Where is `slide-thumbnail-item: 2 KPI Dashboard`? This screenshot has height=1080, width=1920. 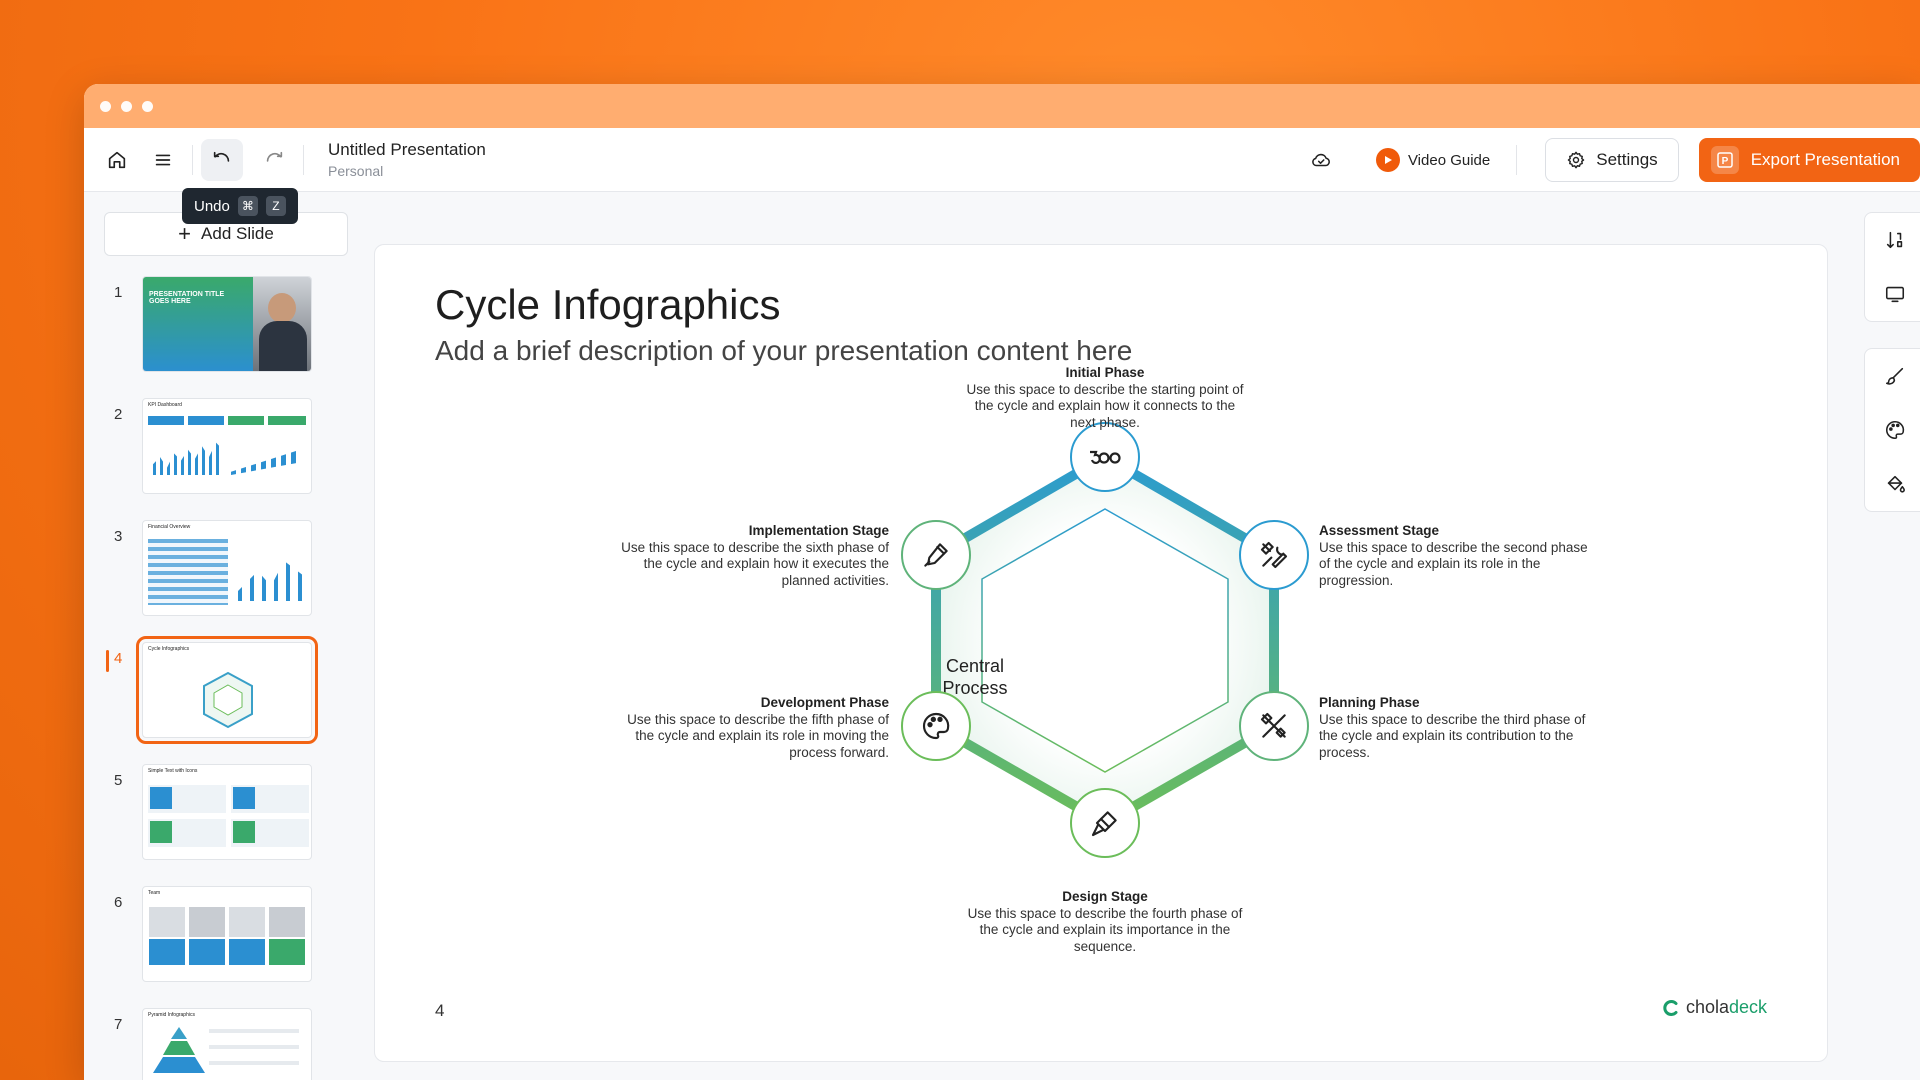
slide-thumbnail-item: 2 KPI Dashboard is located at coordinates (219, 448).